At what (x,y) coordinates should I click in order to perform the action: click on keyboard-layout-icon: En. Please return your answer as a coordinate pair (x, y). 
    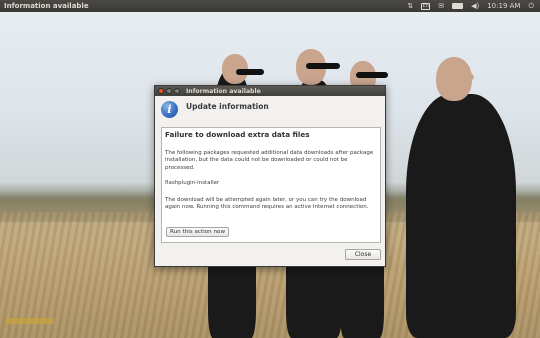
    Looking at the image, I should click on (426, 6).